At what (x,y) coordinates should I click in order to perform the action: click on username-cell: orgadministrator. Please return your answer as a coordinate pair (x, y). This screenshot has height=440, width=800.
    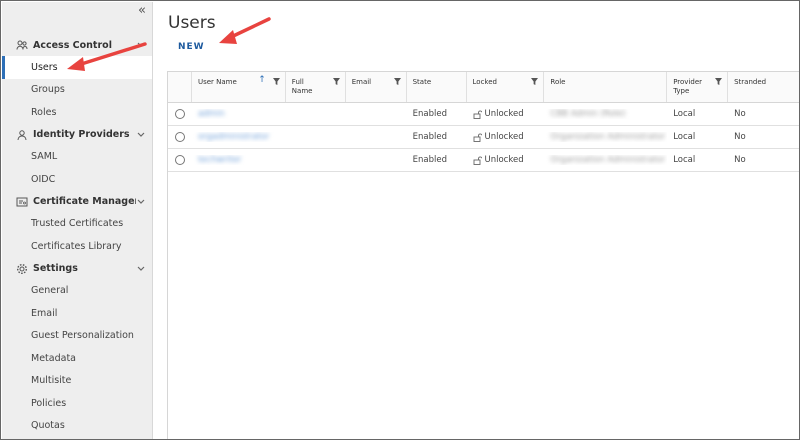
    Looking at the image, I should click on (239, 137).